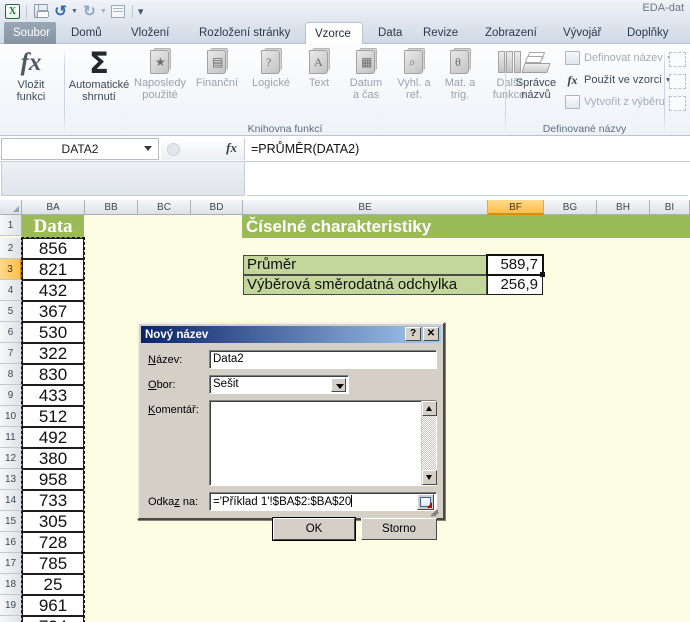  What do you see at coordinates (323, 443) in the screenshot?
I see `comment-textarea` at bounding box center [323, 443].